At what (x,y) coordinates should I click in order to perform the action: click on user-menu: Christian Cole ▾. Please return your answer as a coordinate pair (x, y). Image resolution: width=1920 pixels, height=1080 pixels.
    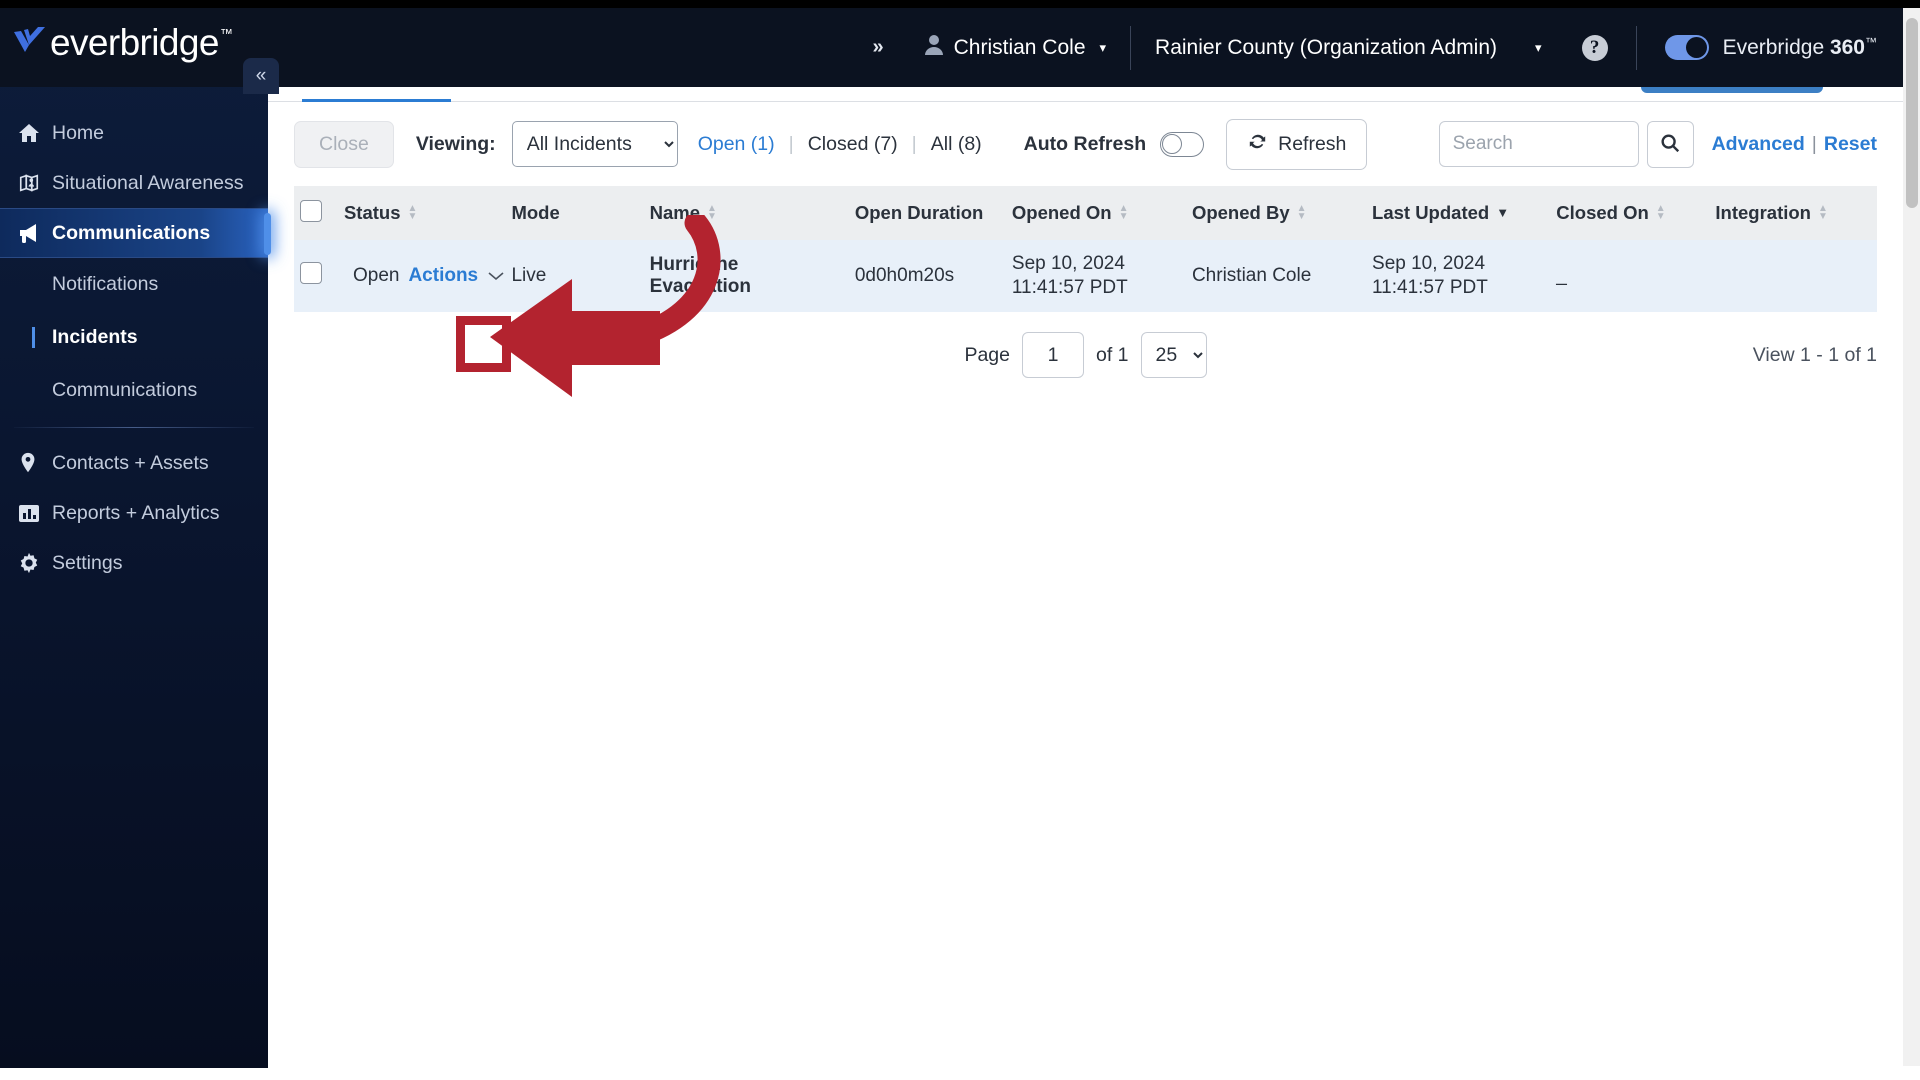
    Looking at the image, I should click on (1015, 48).